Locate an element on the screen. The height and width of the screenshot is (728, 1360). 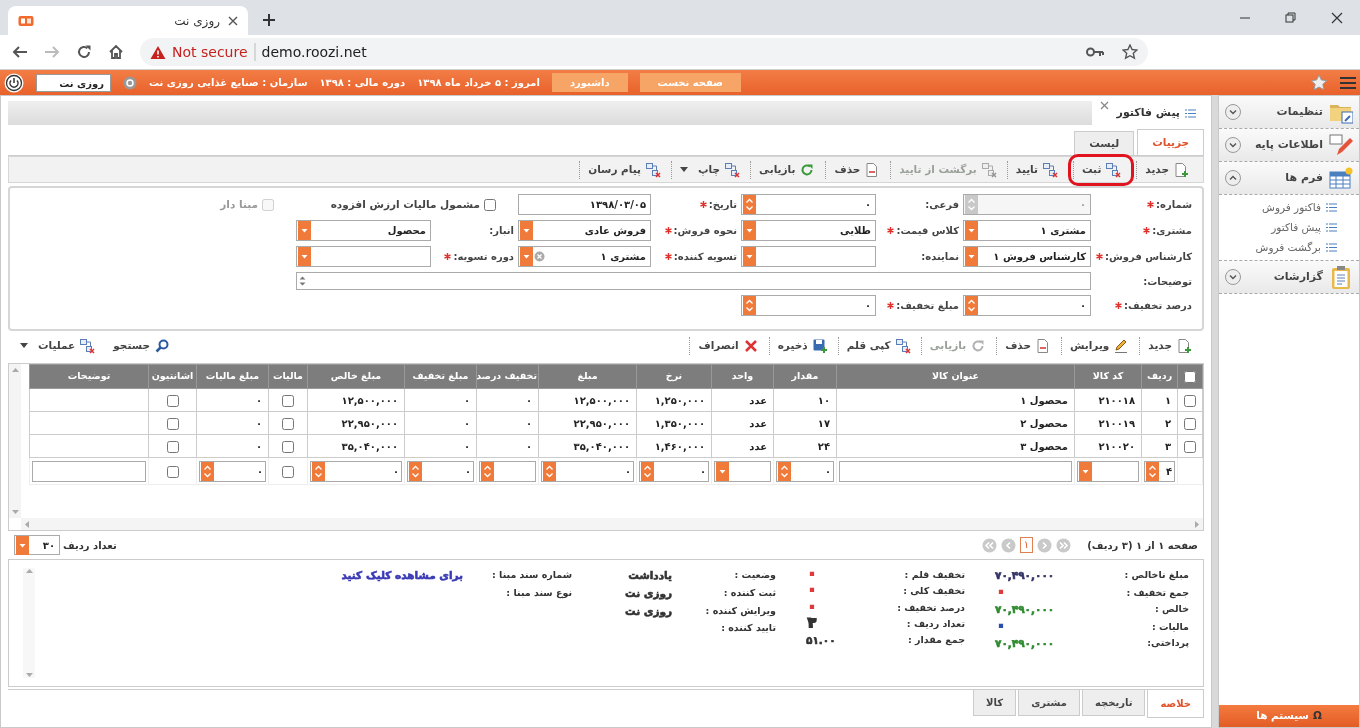
tab: جزییات is located at coordinates (1170, 142).